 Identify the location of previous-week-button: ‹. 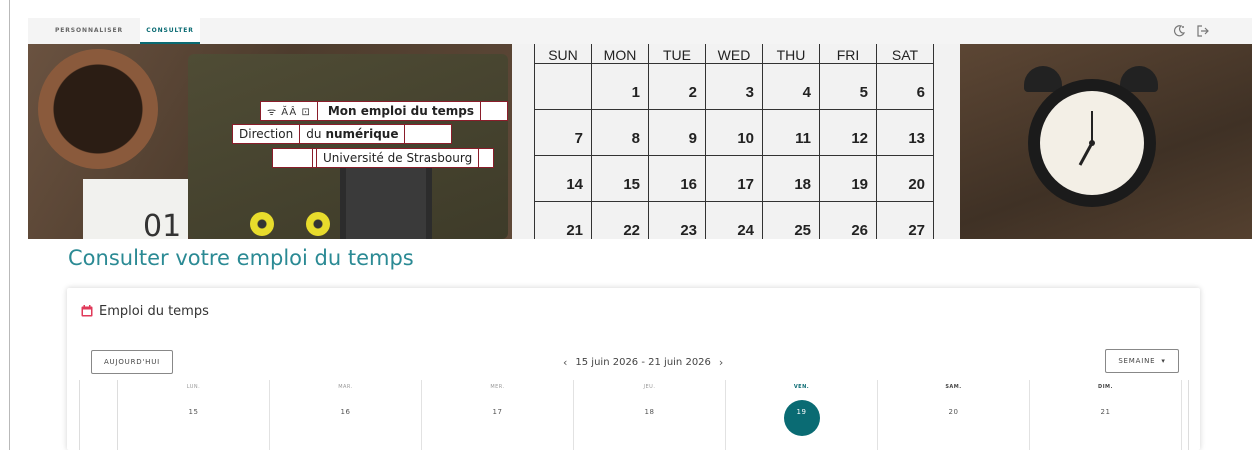
(565, 362).